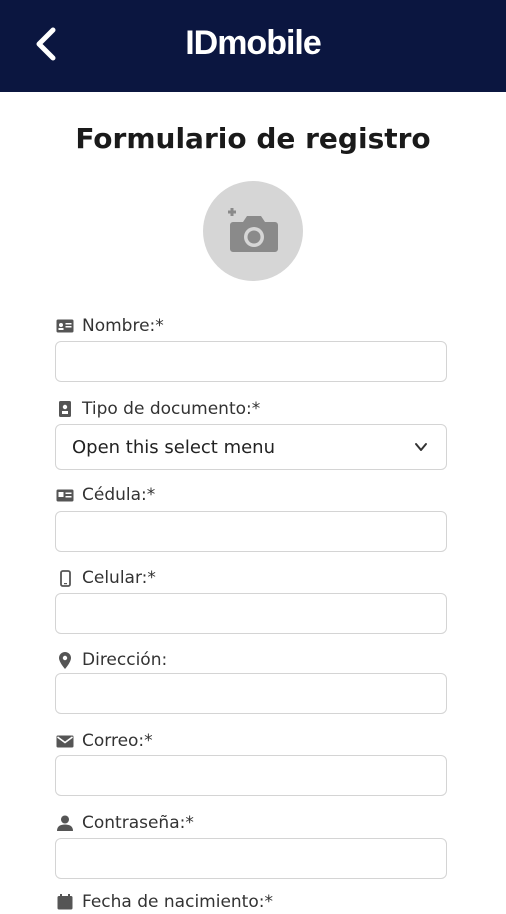 The image size is (506, 914). Describe the element at coordinates (117, 741) in the screenshot. I see `field-label-text: Correo:*` at that location.